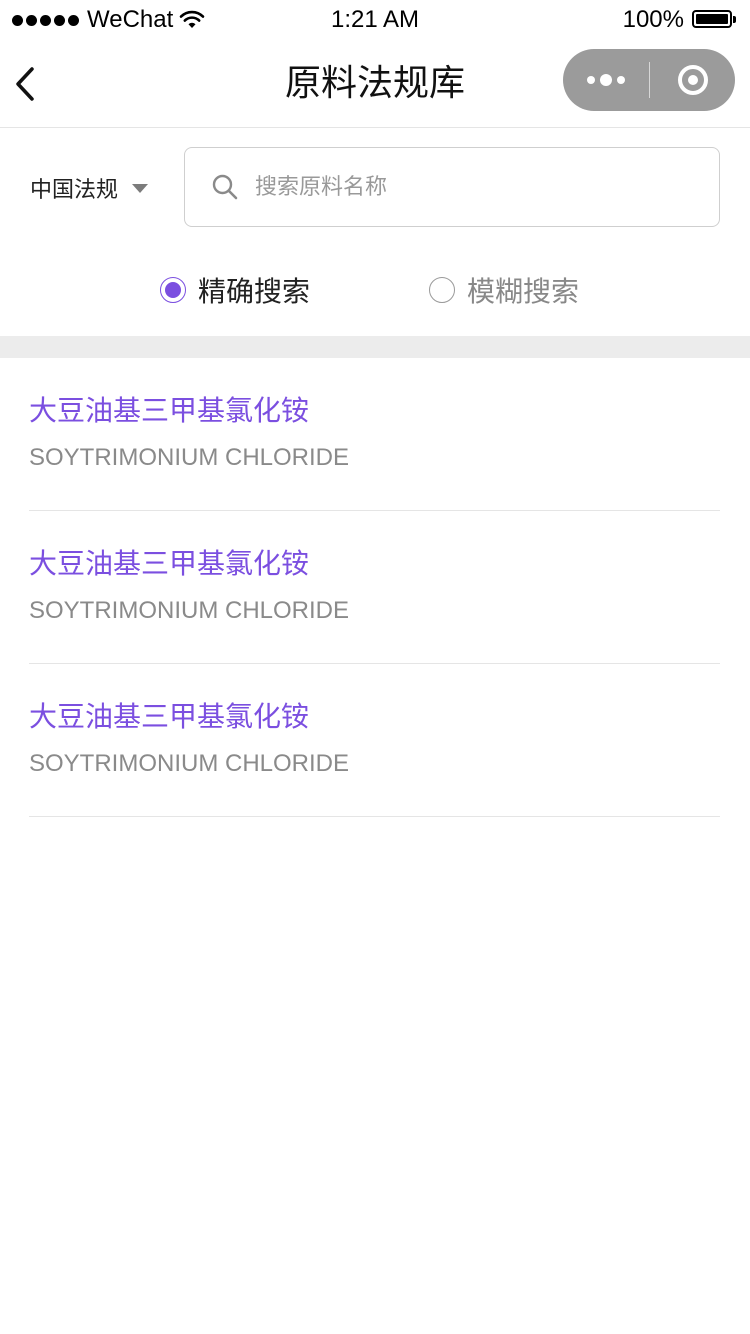  I want to click on search-input, so click(465, 187).